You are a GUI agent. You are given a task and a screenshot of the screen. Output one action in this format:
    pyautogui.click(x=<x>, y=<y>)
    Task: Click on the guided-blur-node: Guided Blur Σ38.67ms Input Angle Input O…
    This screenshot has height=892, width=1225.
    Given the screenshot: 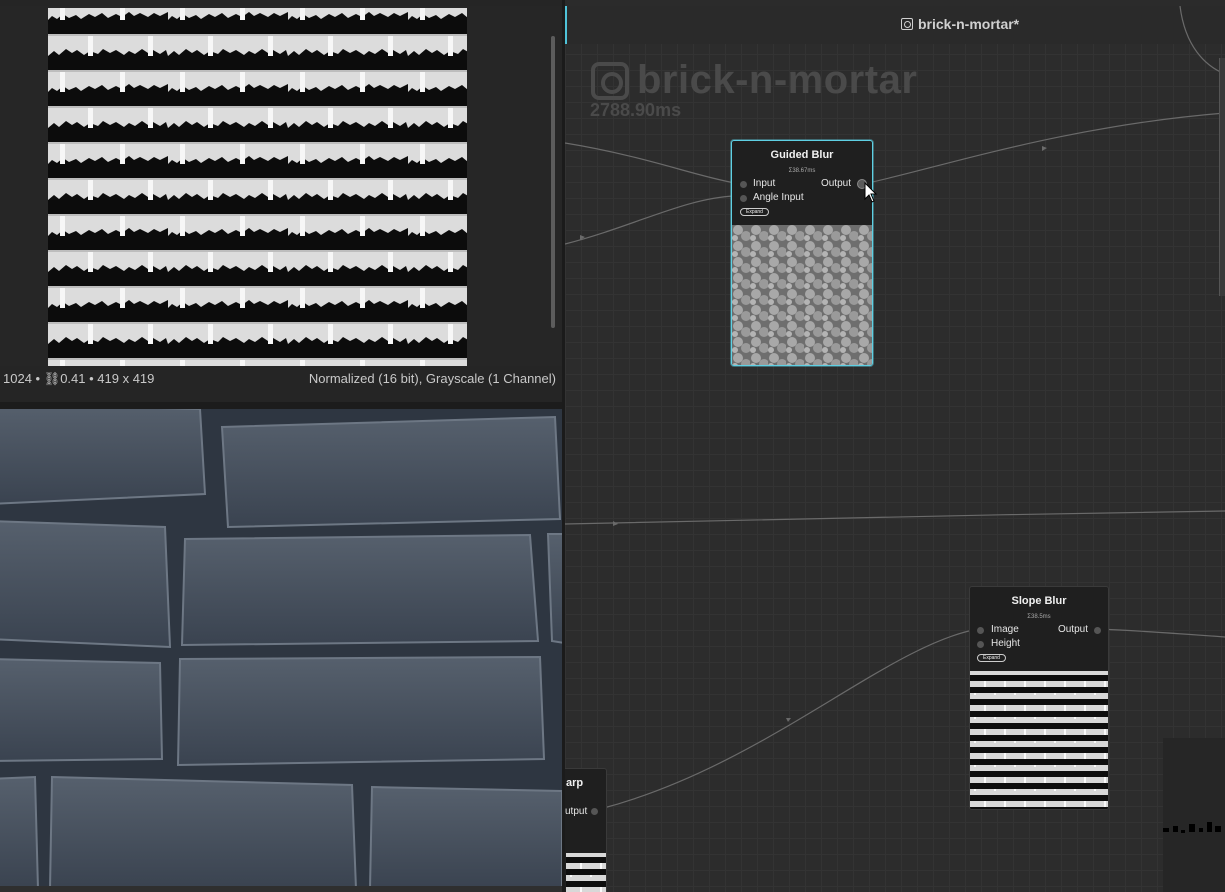 What is the action you would take?
    pyautogui.click(x=802, y=253)
    